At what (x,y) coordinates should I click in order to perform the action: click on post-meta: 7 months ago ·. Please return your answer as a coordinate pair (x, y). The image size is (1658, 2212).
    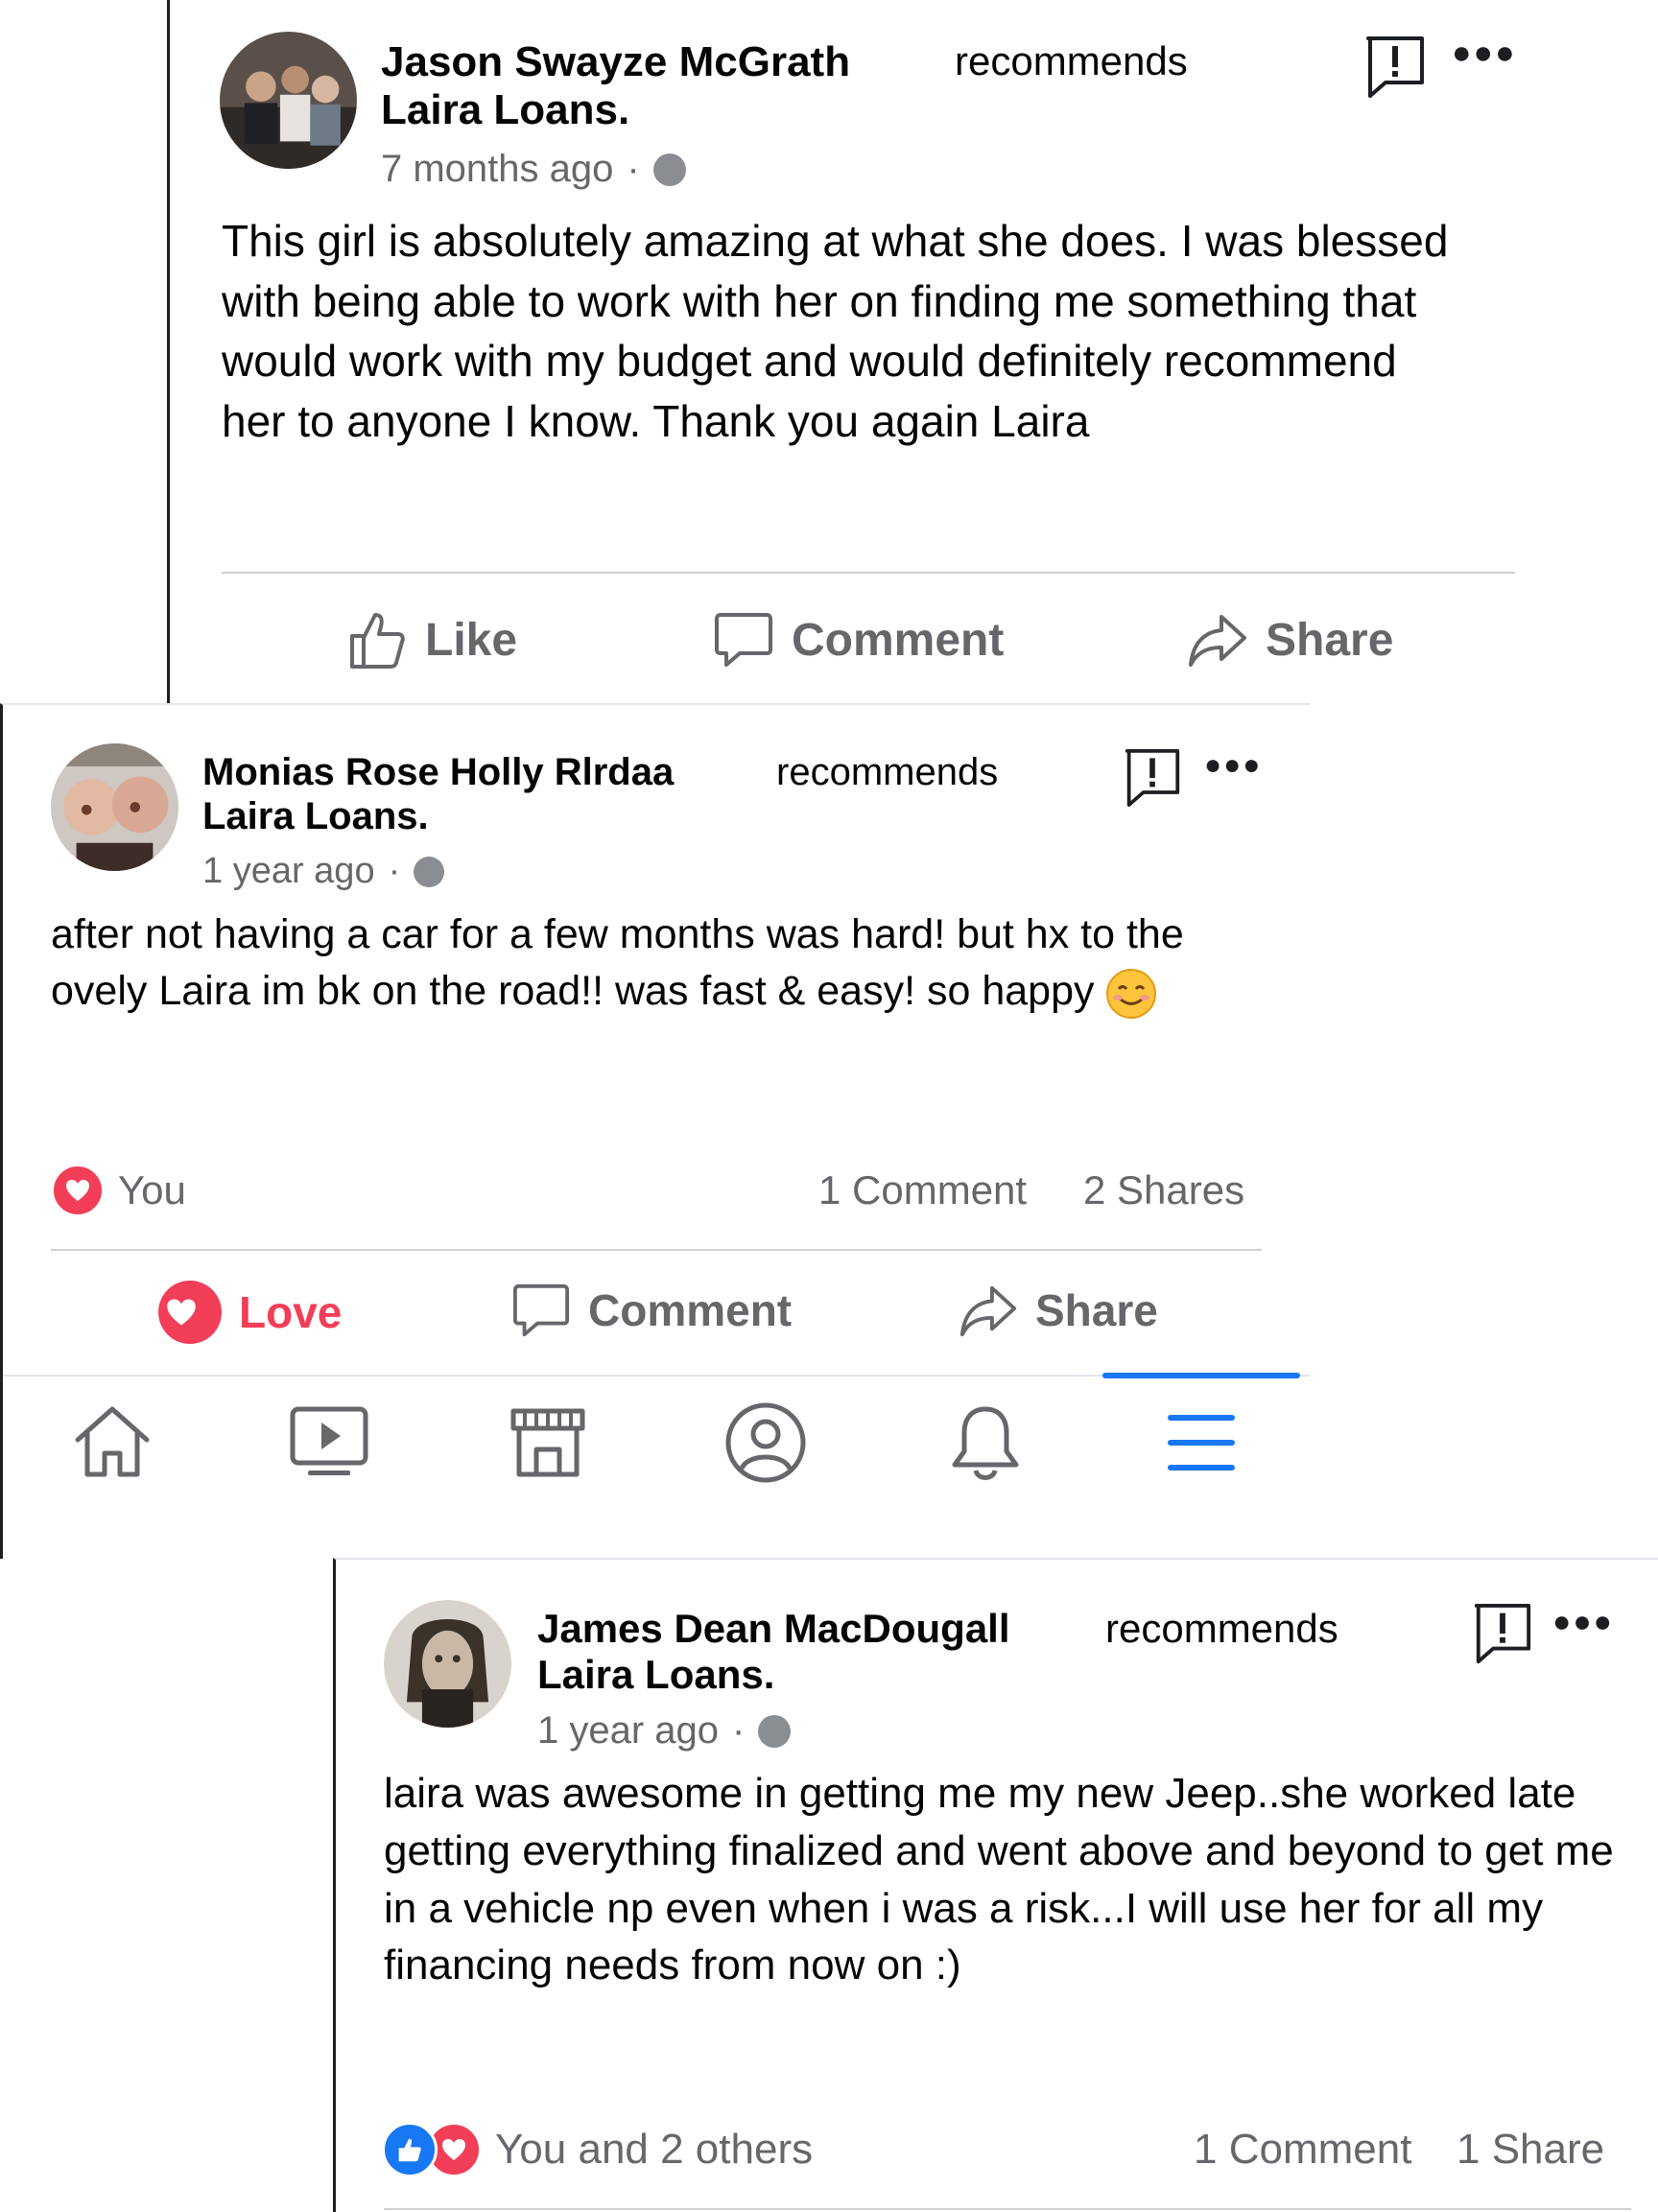
    Looking at the image, I should click on (533, 169).